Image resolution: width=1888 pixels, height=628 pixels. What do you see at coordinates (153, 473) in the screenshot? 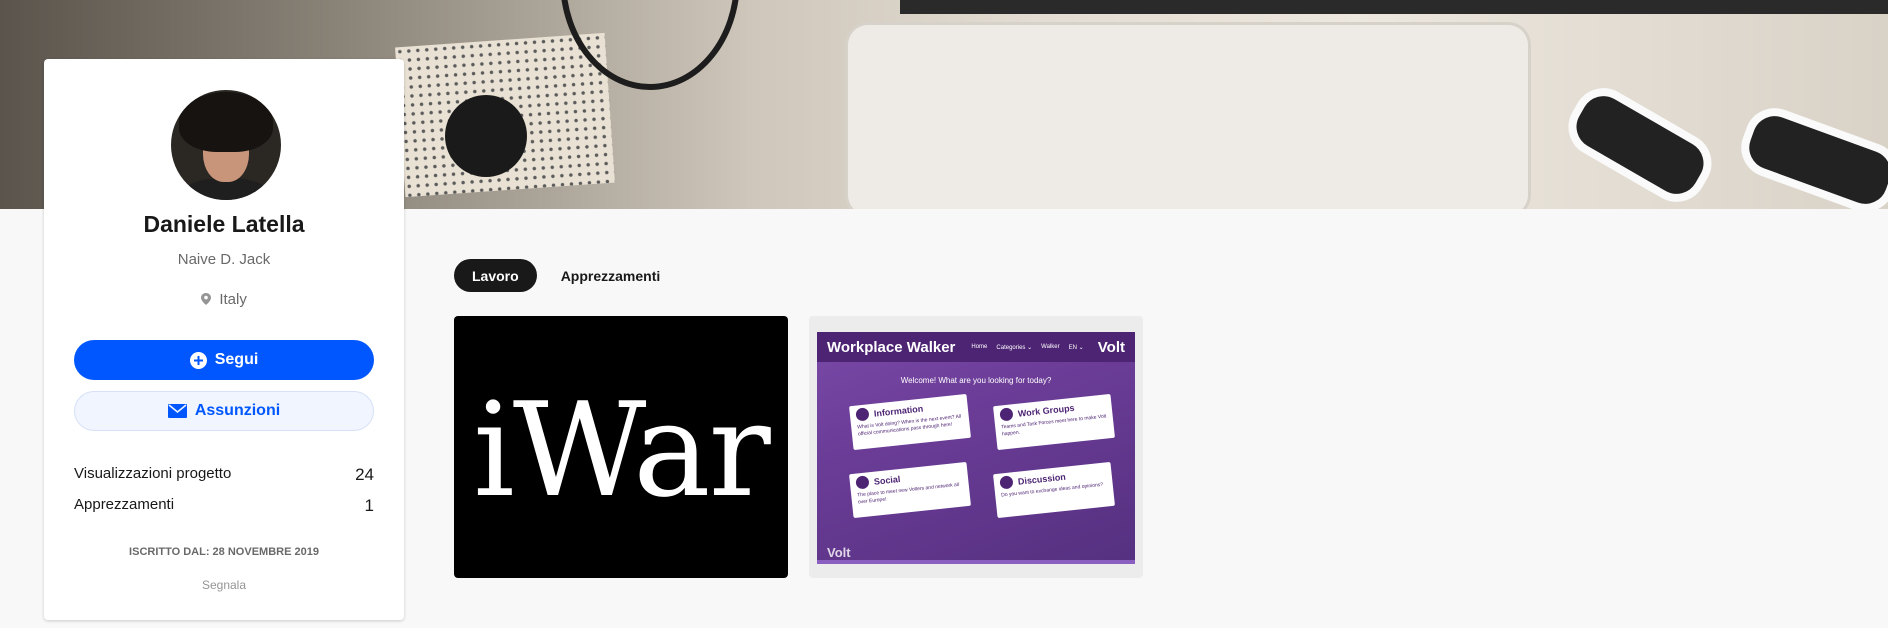
I see `stat-label: Visualizzazioni progetto` at bounding box center [153, 473].